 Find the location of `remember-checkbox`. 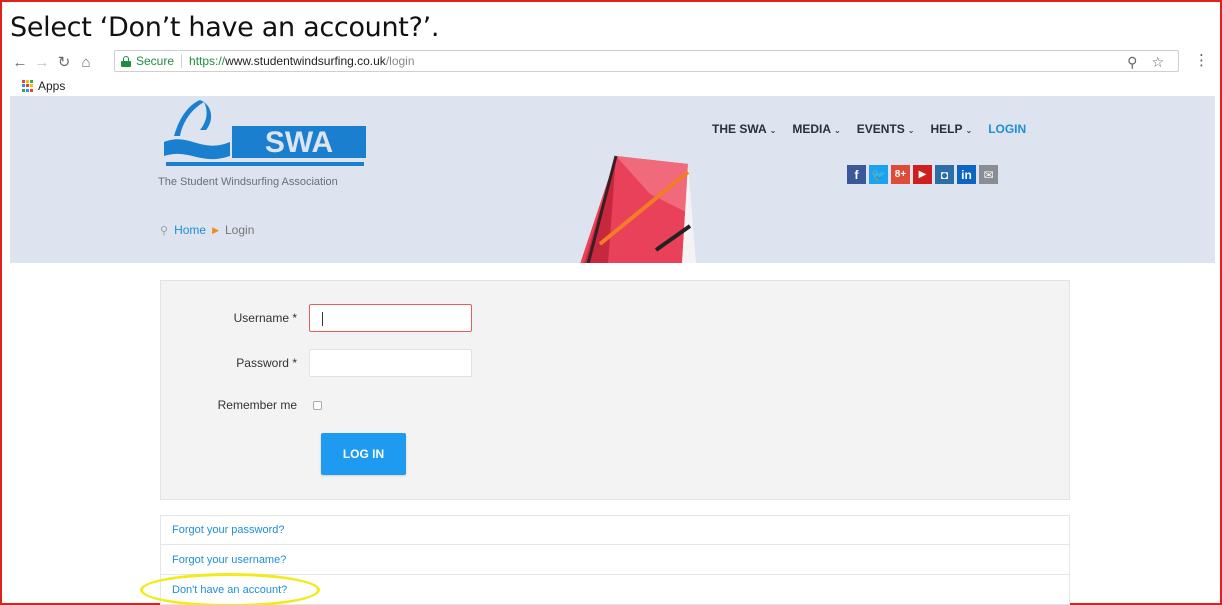

remember-checkbox is located at coordinates (317, 405).